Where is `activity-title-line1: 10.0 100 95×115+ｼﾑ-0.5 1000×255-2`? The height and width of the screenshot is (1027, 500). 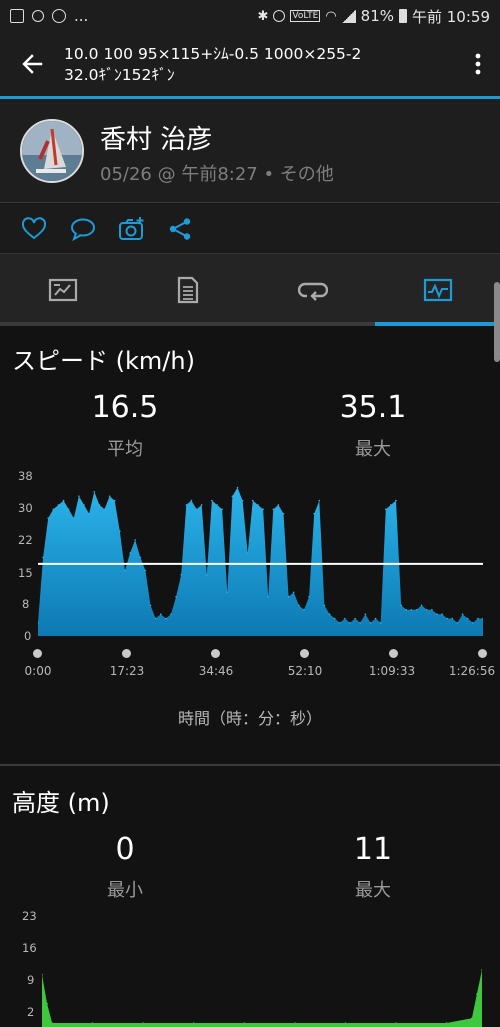 activity-title-line1: 10.0 100 95×115+ｼﾑ-0.5 1000×255-2 is located at coordinates (213, 54).